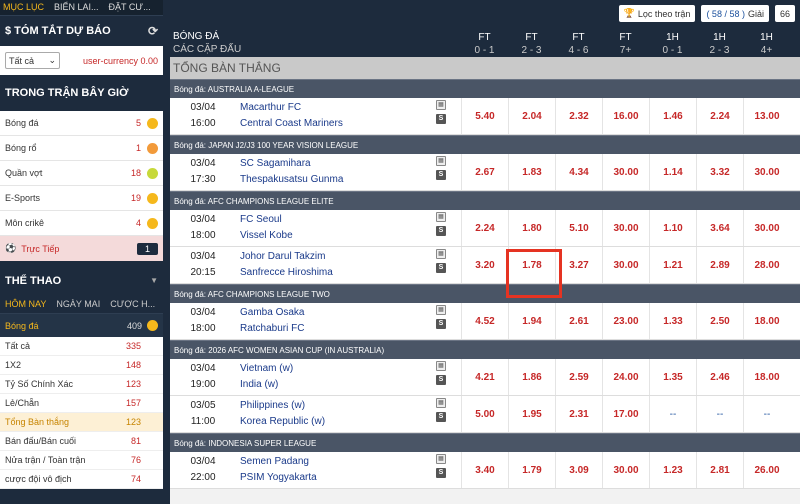  What do you see at coordinates (81, 248) in the screenshot?
I see `live-stream-row: ⚽ Trực Tiếp 1` at bounding box center [81, 248].